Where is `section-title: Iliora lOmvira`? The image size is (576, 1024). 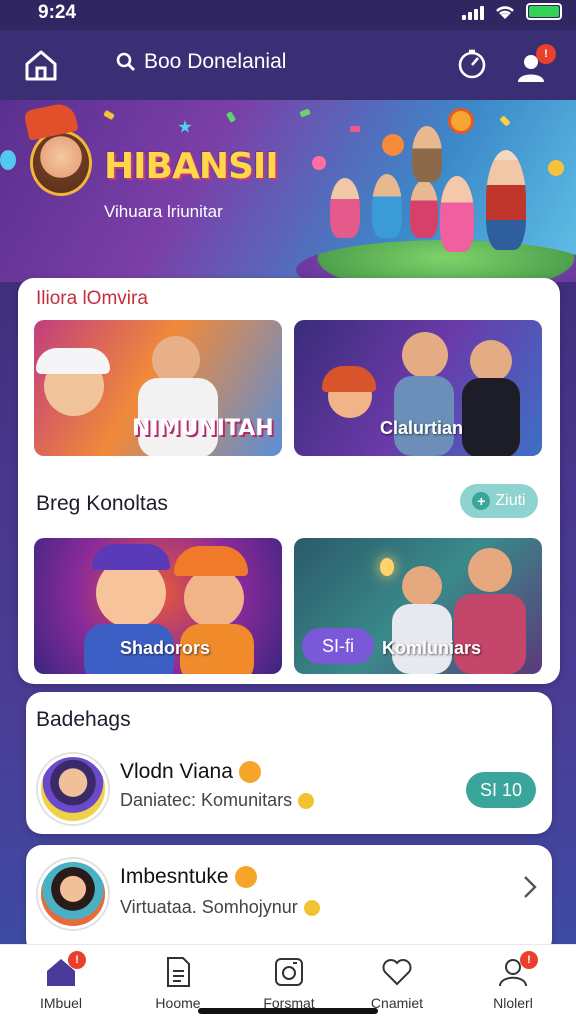 section-title: Iliora lOmvira is located at coordinates (92, 298).